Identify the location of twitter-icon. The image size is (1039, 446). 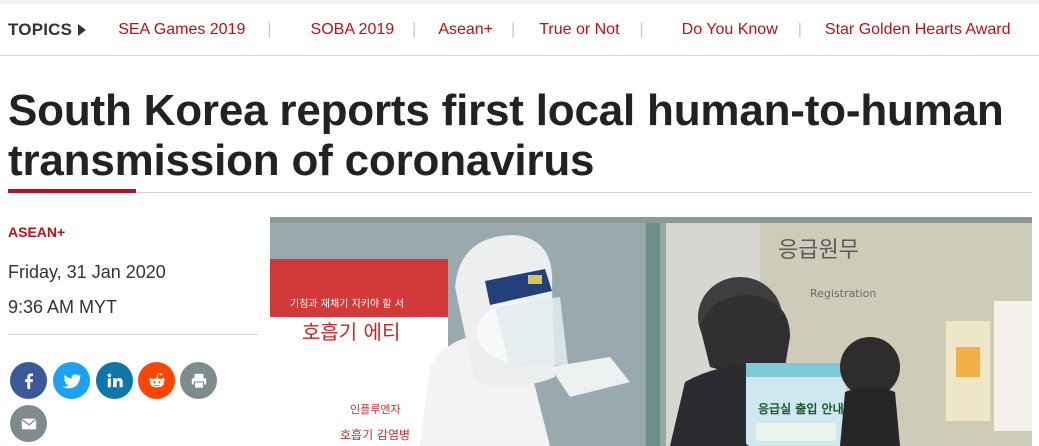
(72, 380).